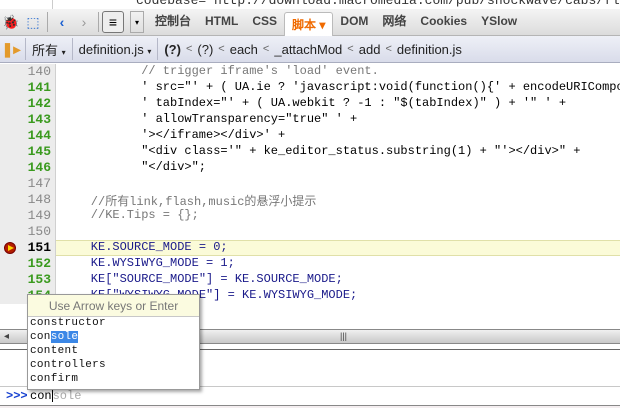  I want to click on code-text: // trigger iframe's 'load' event., so click(260, 71).